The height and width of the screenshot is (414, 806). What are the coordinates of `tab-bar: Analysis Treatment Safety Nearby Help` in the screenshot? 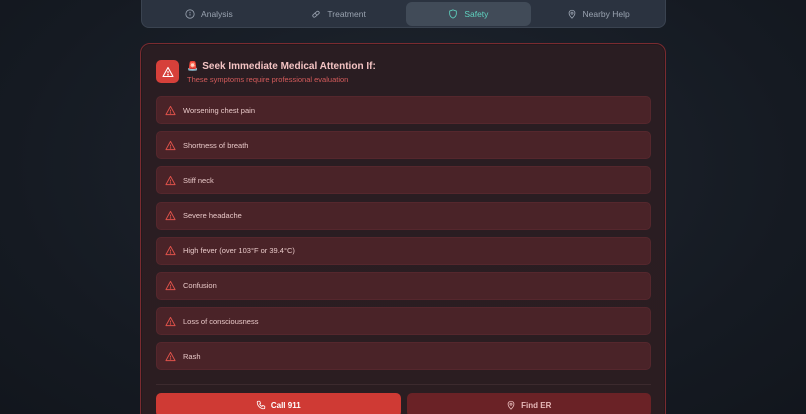 It's located at (403, 14).